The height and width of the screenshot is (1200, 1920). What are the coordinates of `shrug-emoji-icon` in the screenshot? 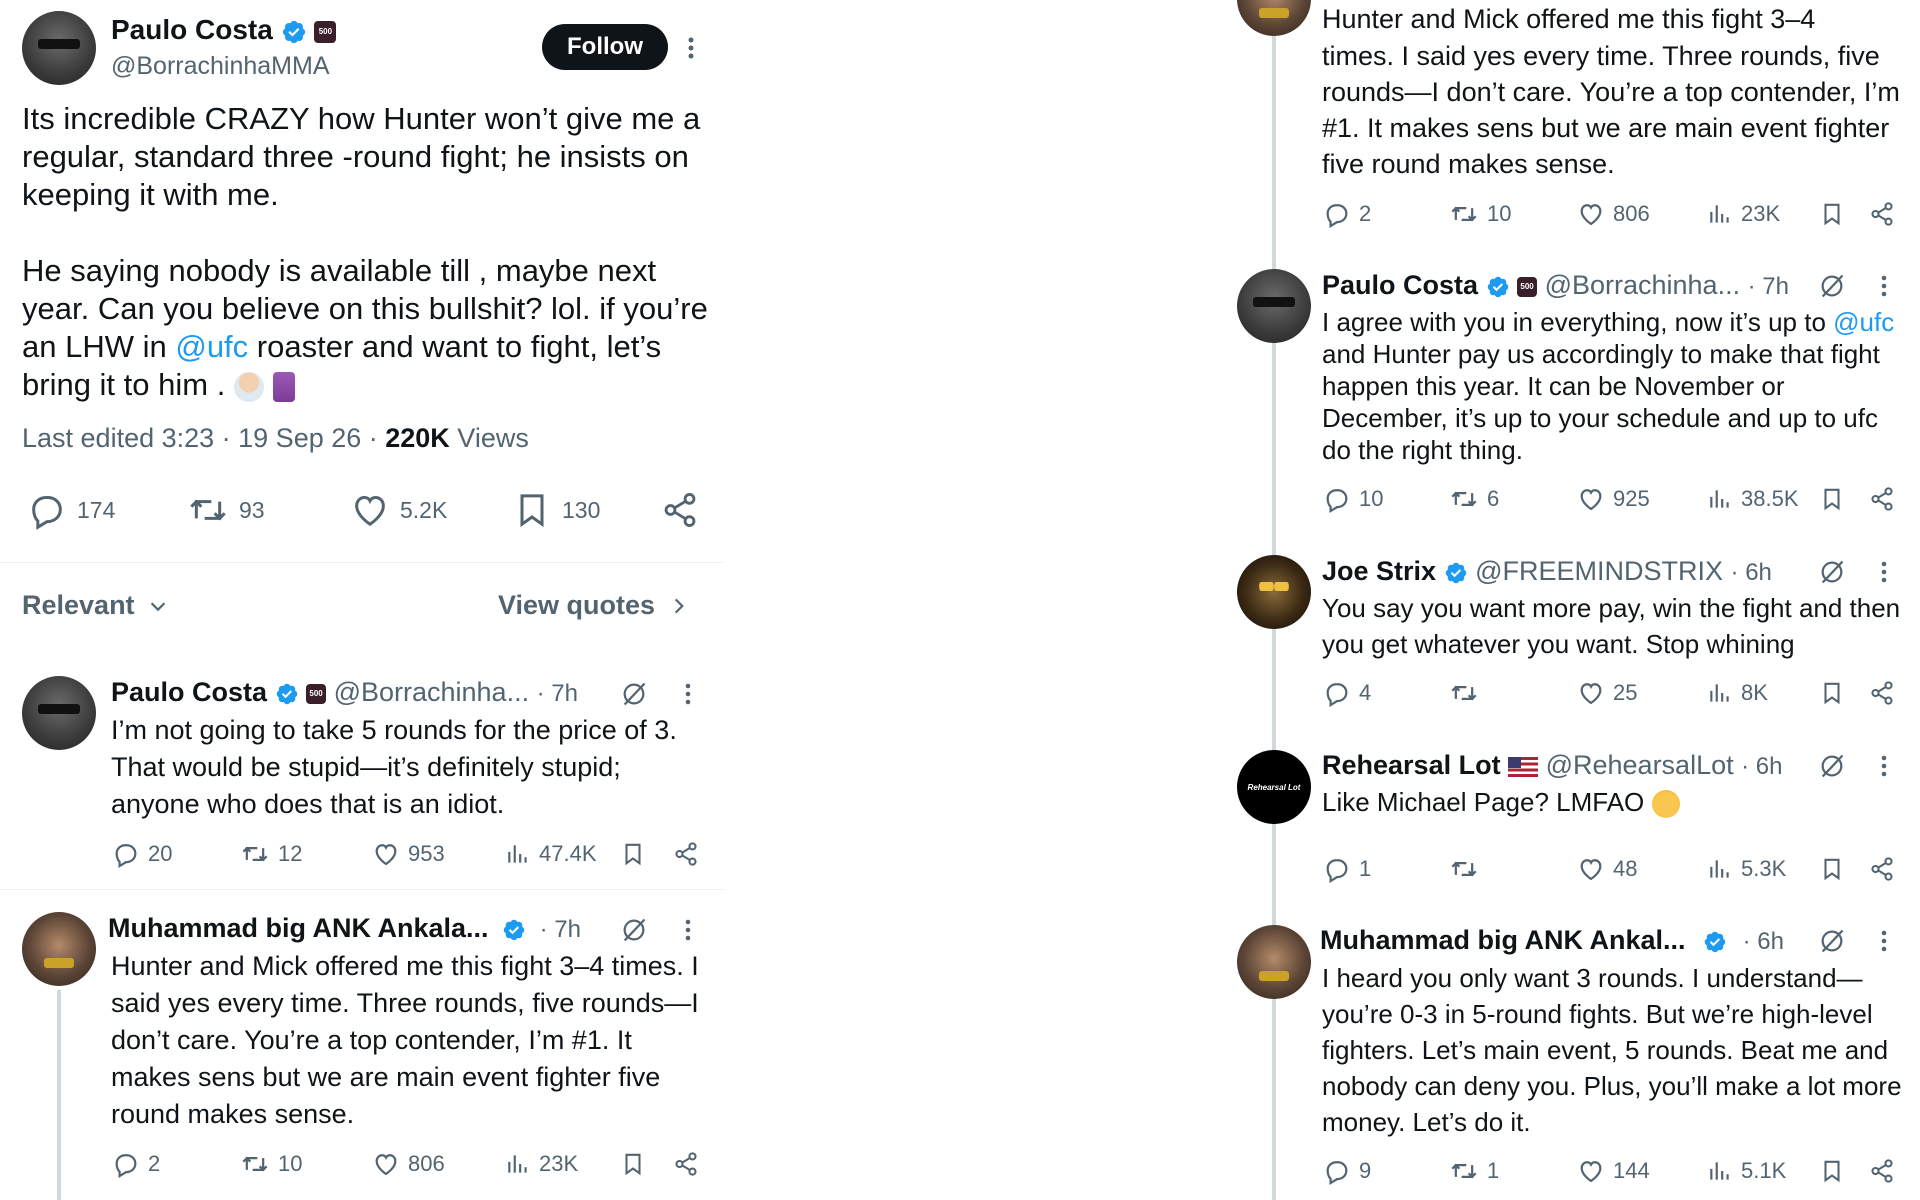 It's located at (248, 386).